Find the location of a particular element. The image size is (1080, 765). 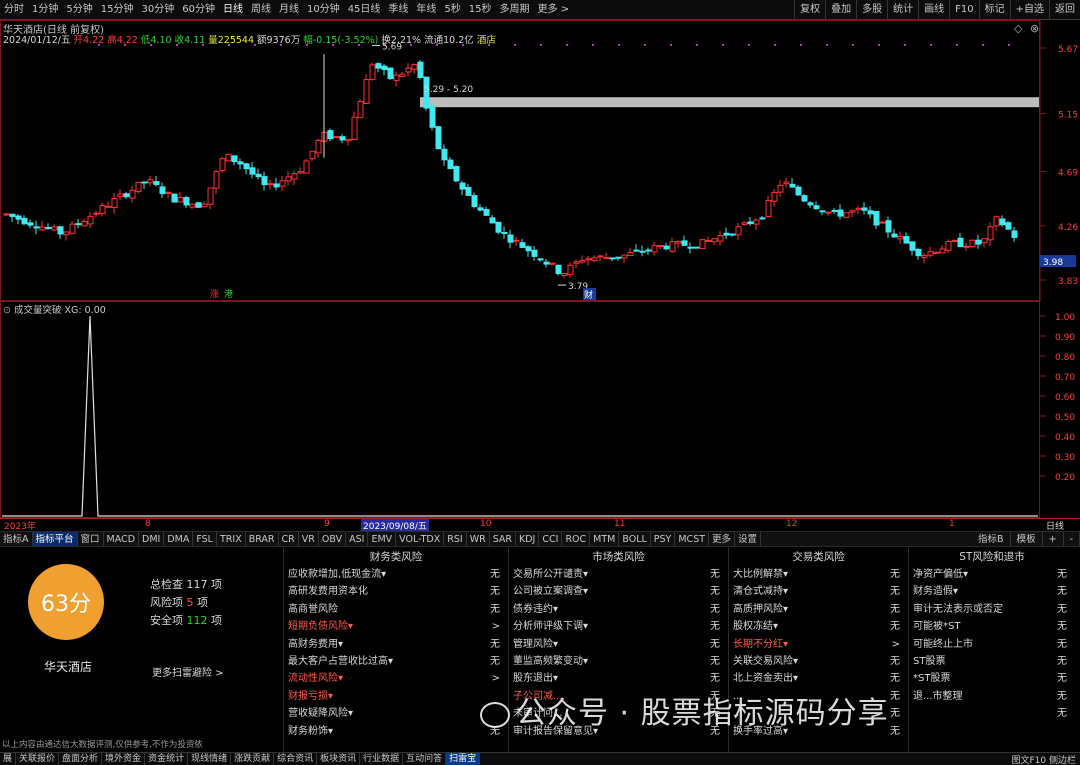

period-15: 多周期 is located at coordinates (515, 10).